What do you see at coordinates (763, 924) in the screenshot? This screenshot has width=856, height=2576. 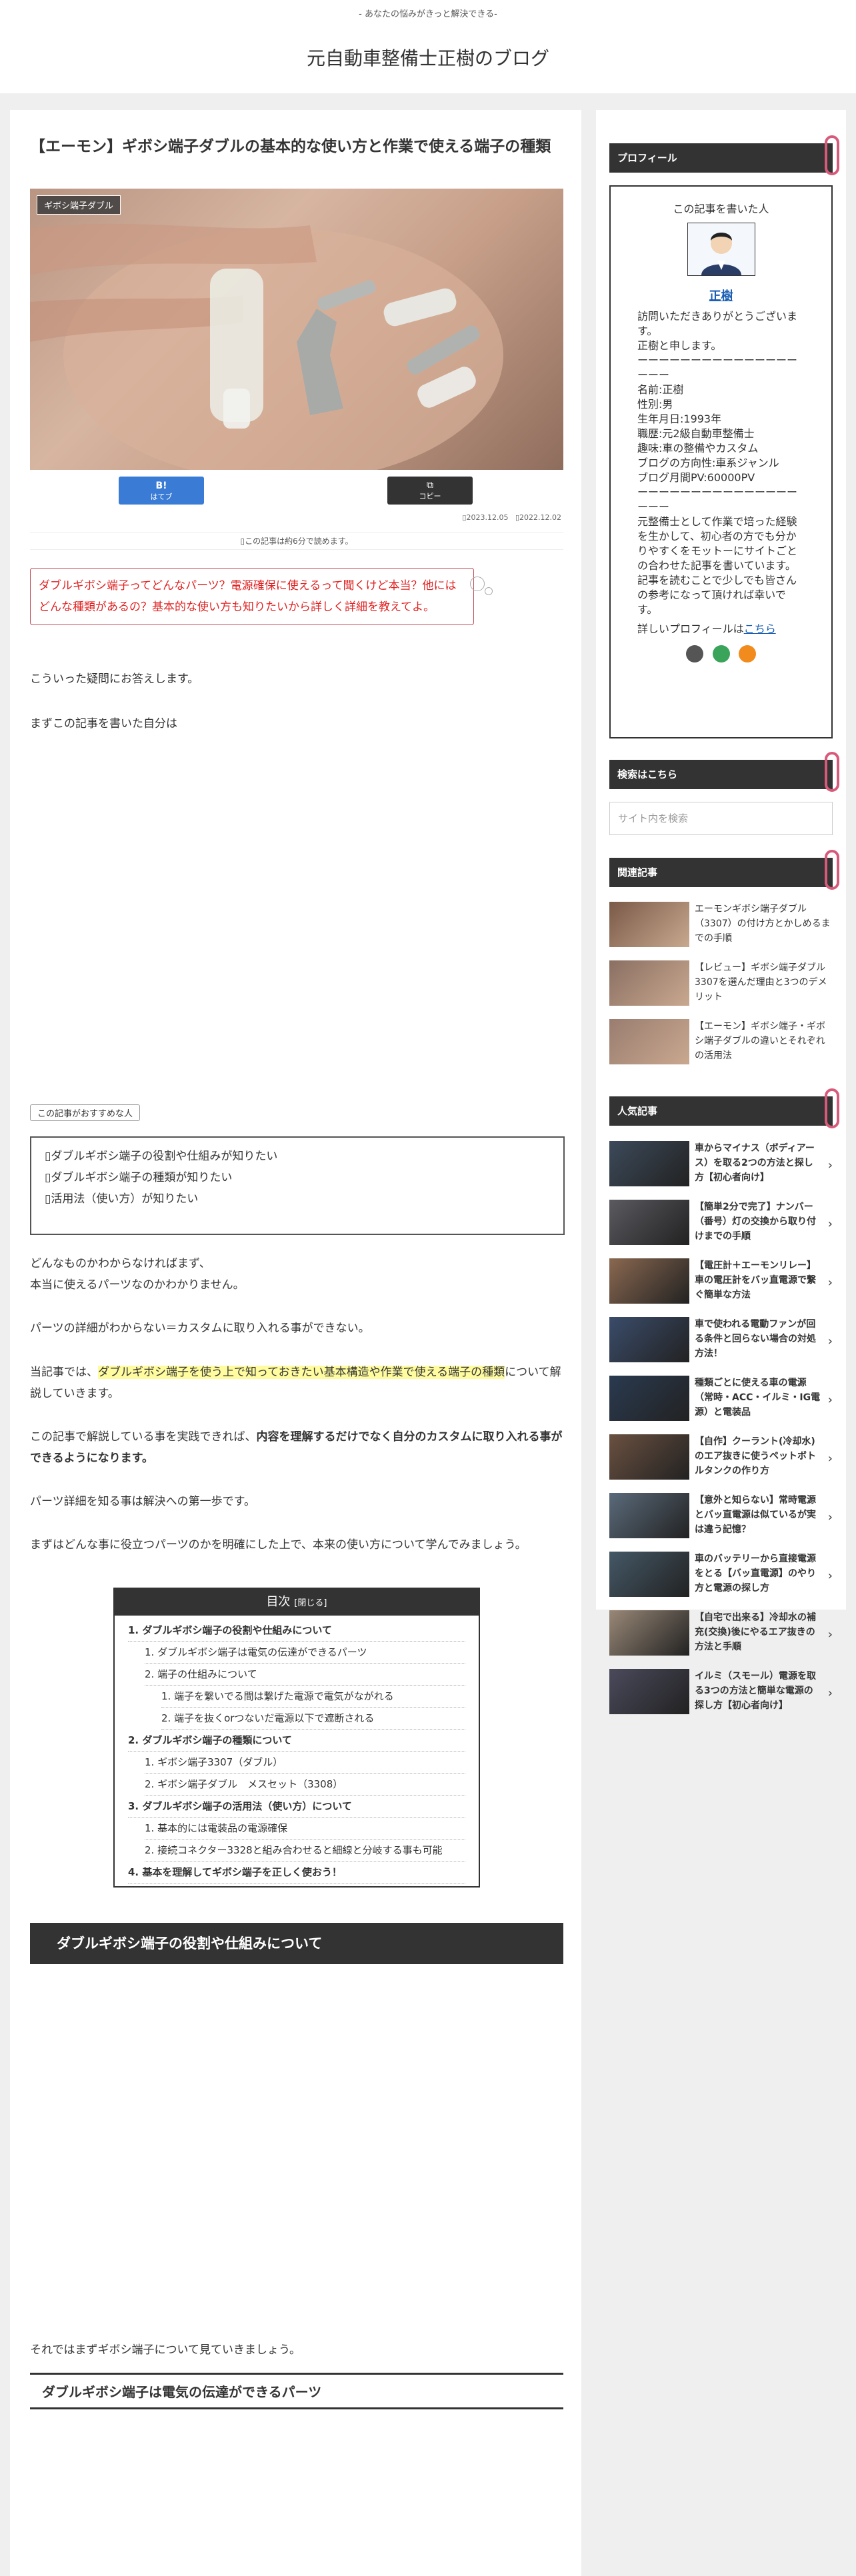 I see `related-title: エーモンギボシ端子ダブル（3307）の付け方とかしめるまでの手順` at bounding box center [763, 924].